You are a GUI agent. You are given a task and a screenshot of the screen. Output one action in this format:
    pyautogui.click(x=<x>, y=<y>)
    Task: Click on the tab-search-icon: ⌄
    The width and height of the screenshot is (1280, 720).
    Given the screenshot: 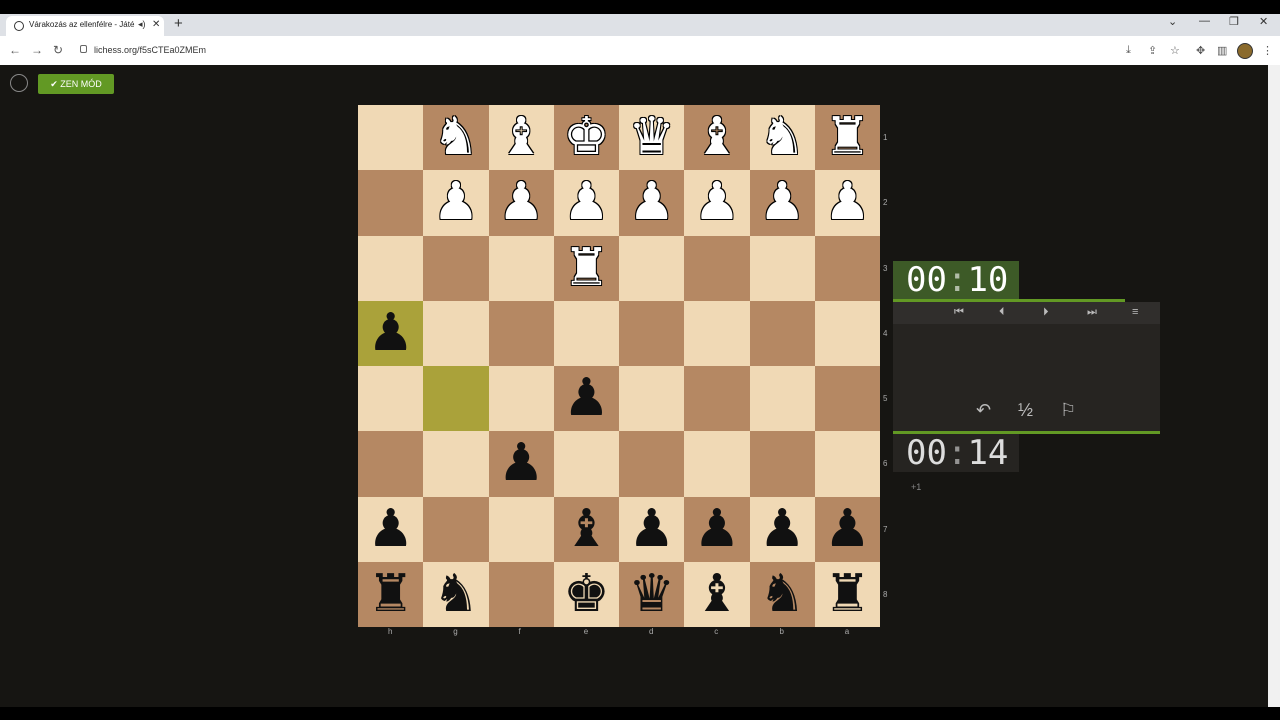 What is the action you would take?
    pyautogui.click(x=1172, y=21)
    